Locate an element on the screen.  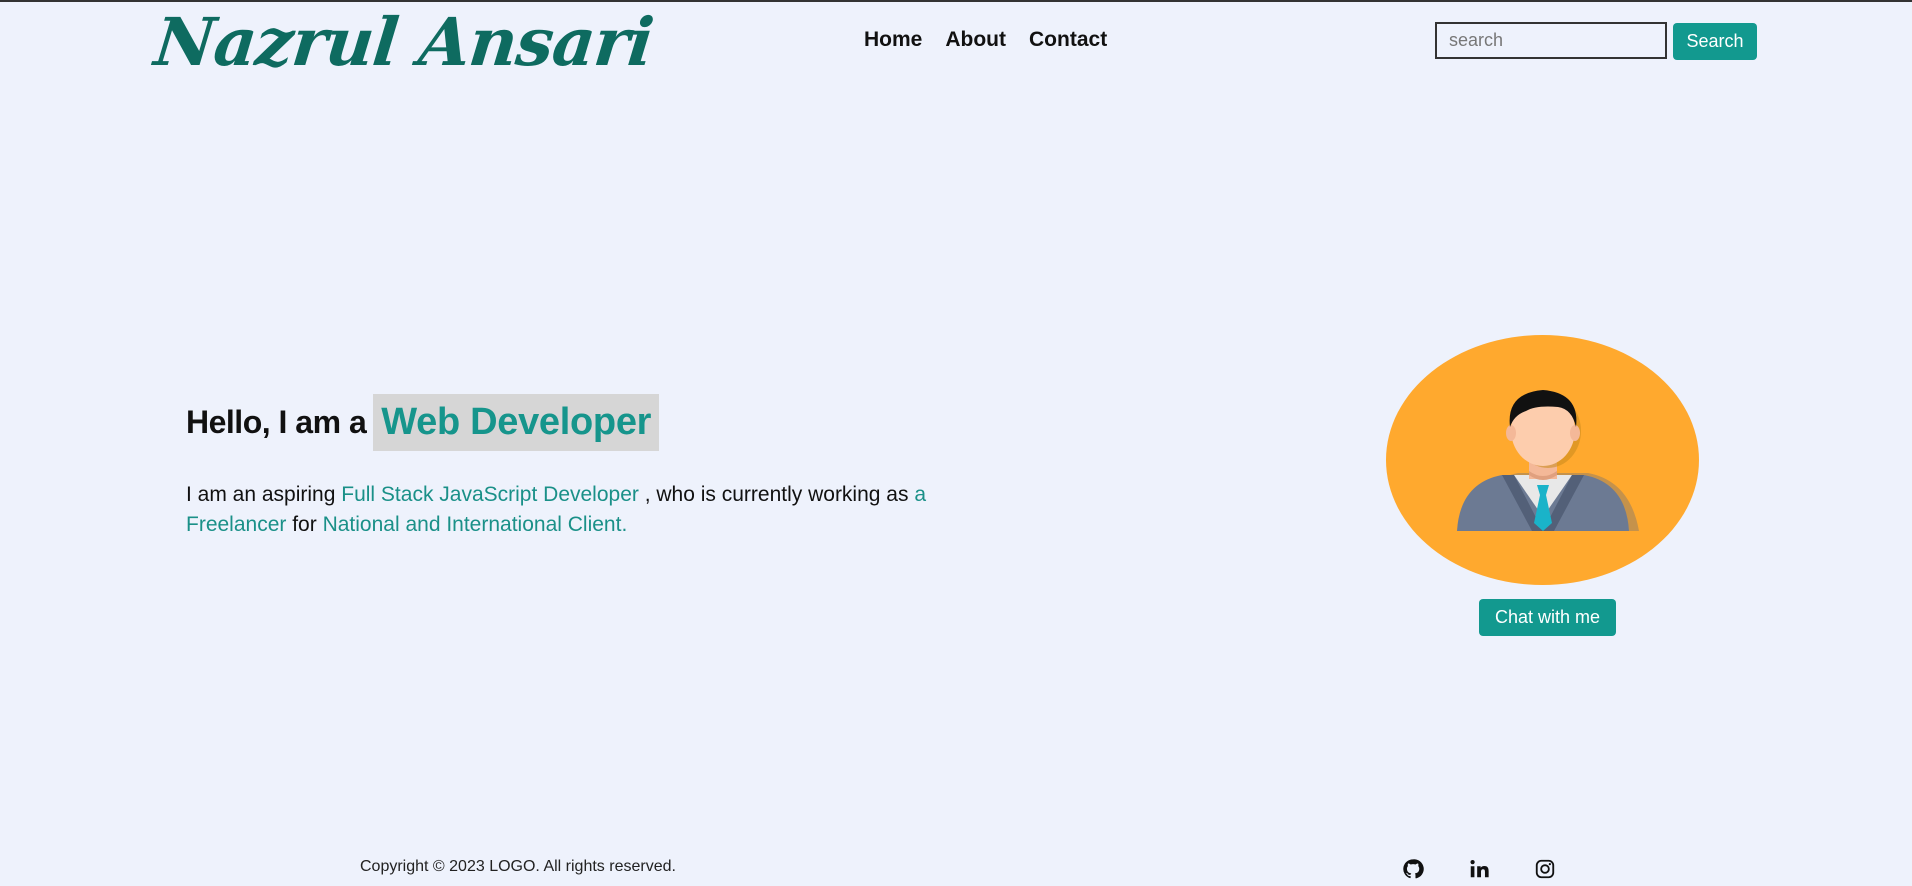
nav-home-link: Home is located at coordinates (893, 40).